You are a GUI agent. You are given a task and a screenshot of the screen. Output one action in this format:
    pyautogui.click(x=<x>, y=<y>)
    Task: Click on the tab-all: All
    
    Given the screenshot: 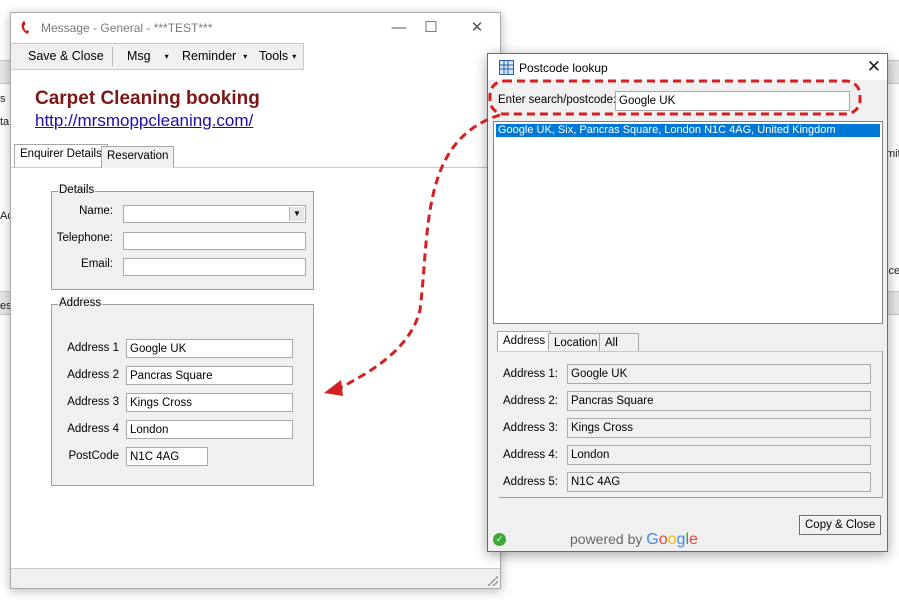 What is the action you would take?
    pyautogui.click(x=619, y=343)
    